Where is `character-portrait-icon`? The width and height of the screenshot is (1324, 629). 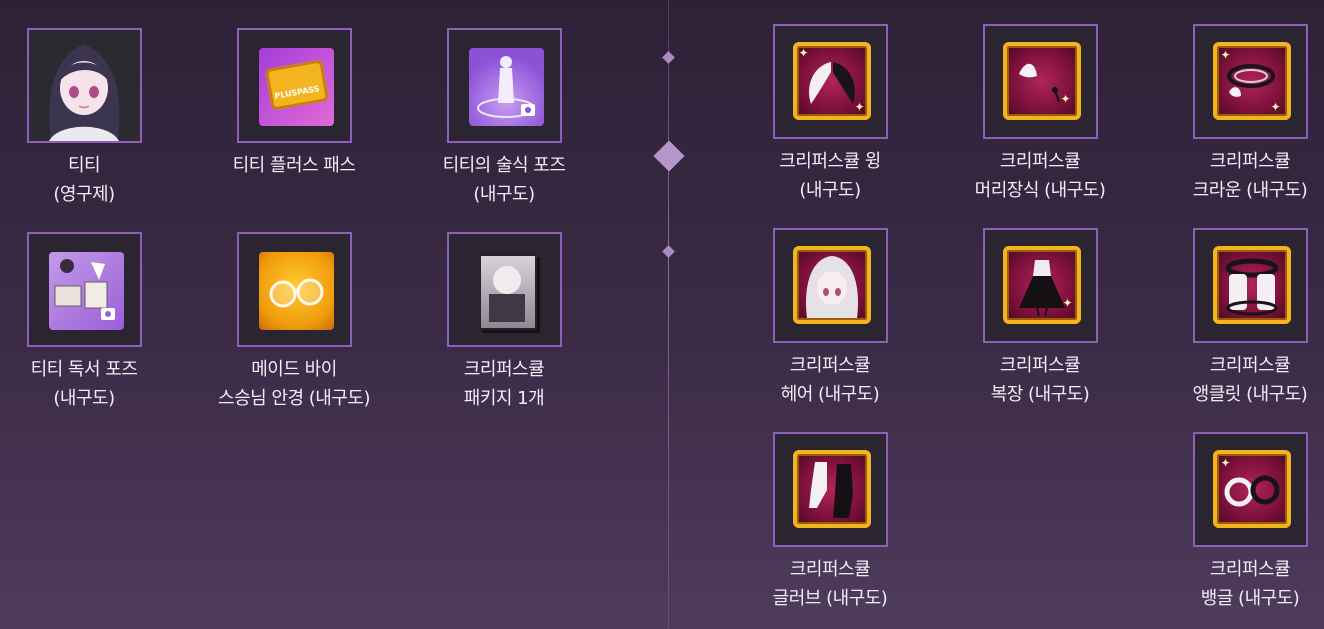 character-portrait-icon is located at coordinates (84, 85).